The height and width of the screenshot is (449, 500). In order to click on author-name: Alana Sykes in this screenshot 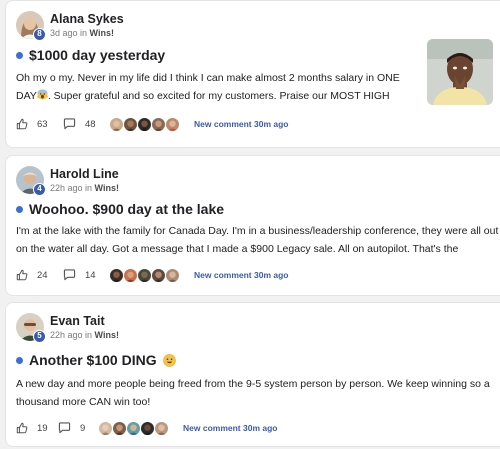, I will do `click(87, 19)`.